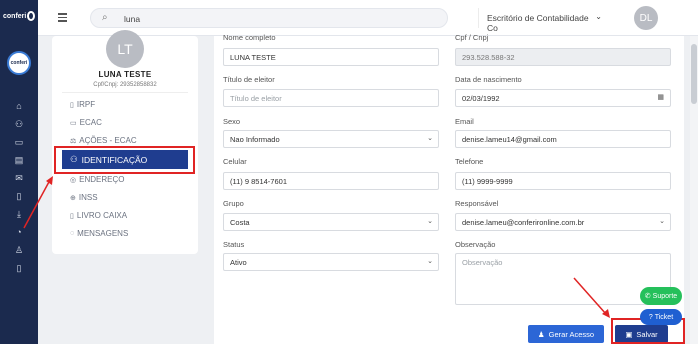 The height and width of the screenshot is (344, 698). I want to click on whatsapp-icon: ✆, so click(647, 296).